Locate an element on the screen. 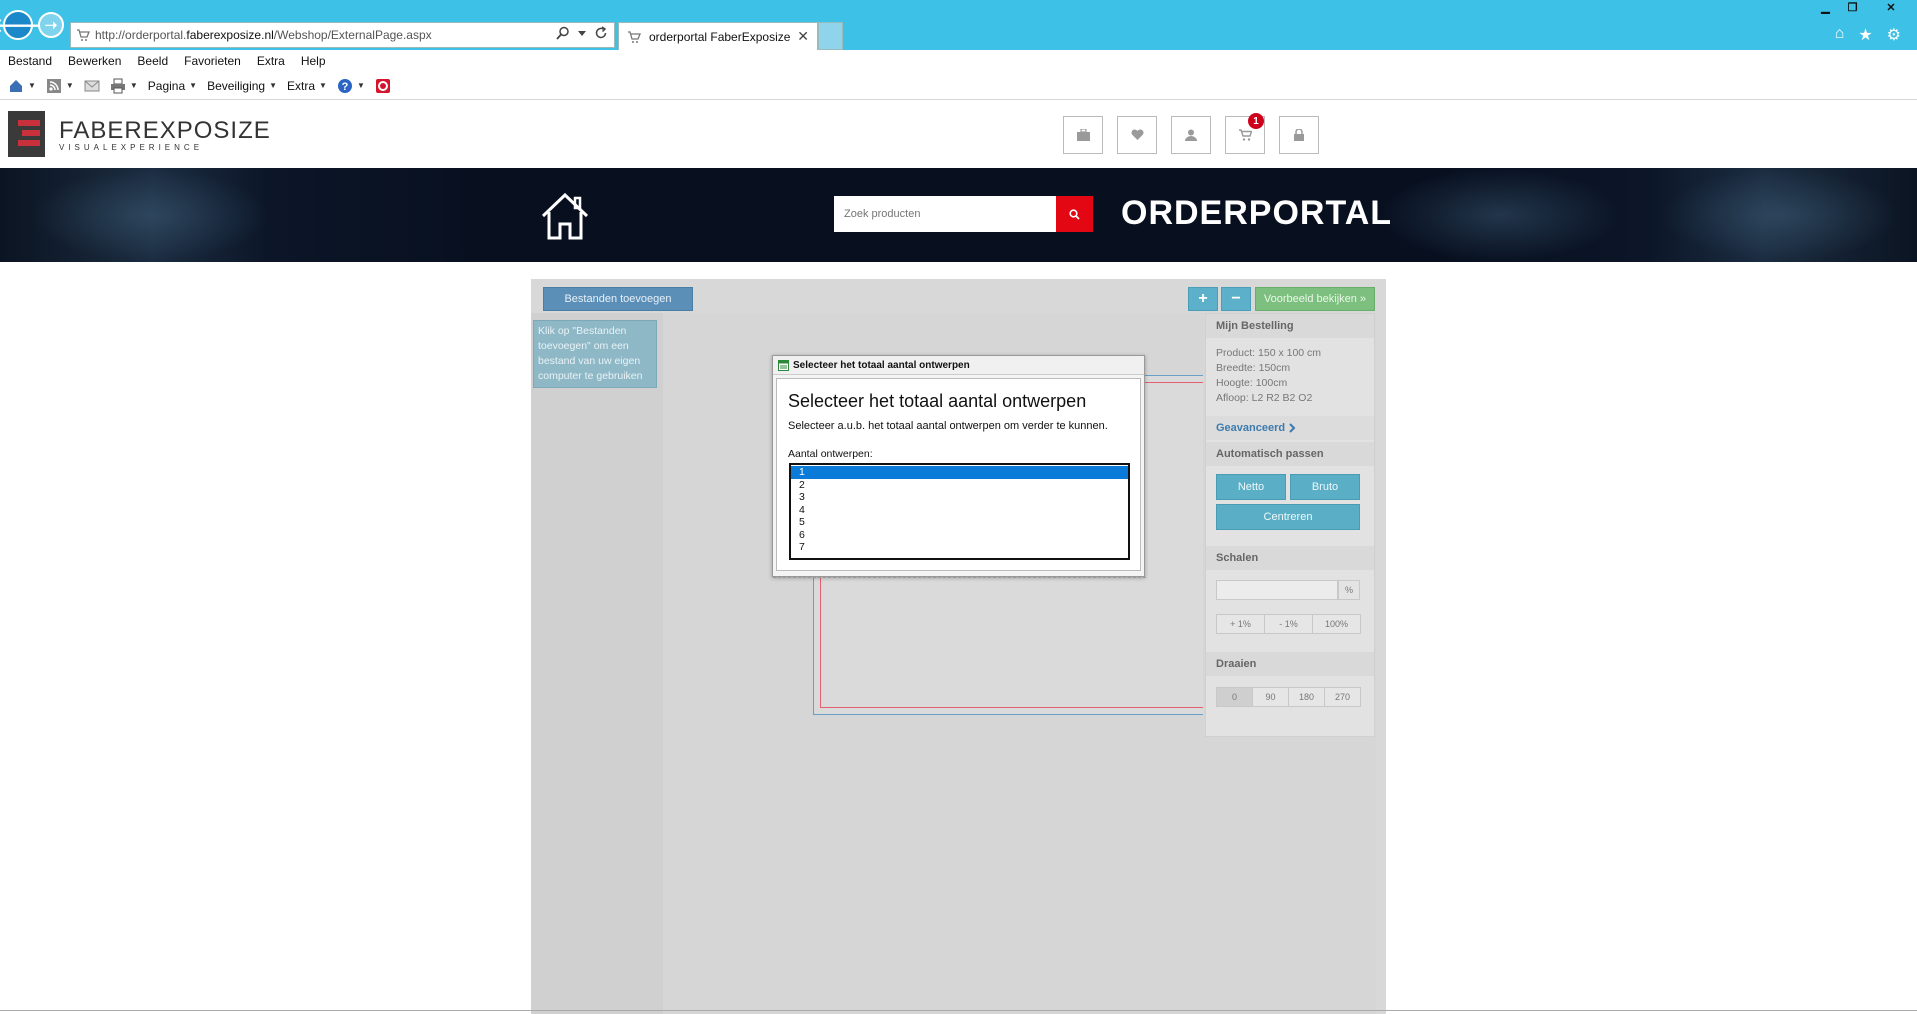 This screenshot has height=1014, width=1917. advanced-link: Geavanceerd is located at coordinates (1290, 428).